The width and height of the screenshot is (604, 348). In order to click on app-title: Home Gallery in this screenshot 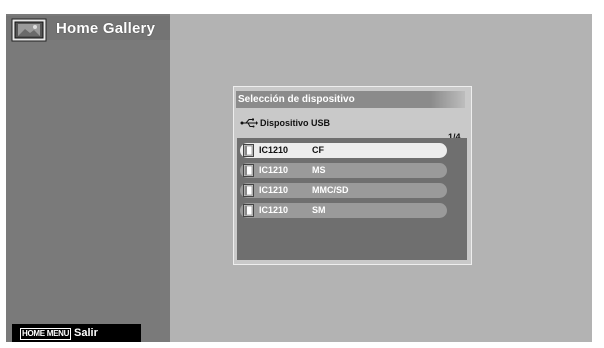, I will do `click(106, 28)`.